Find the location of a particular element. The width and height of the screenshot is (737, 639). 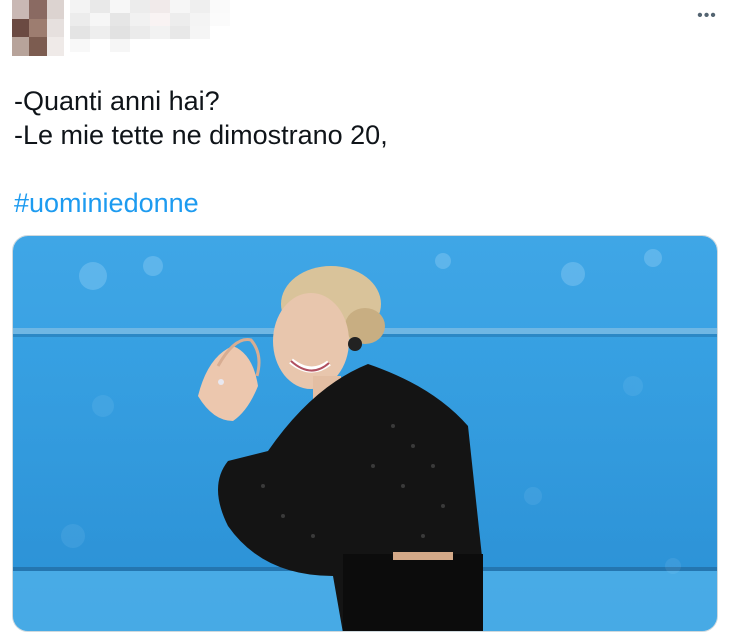

author-name-blurred is located at coordinates (150, 26).